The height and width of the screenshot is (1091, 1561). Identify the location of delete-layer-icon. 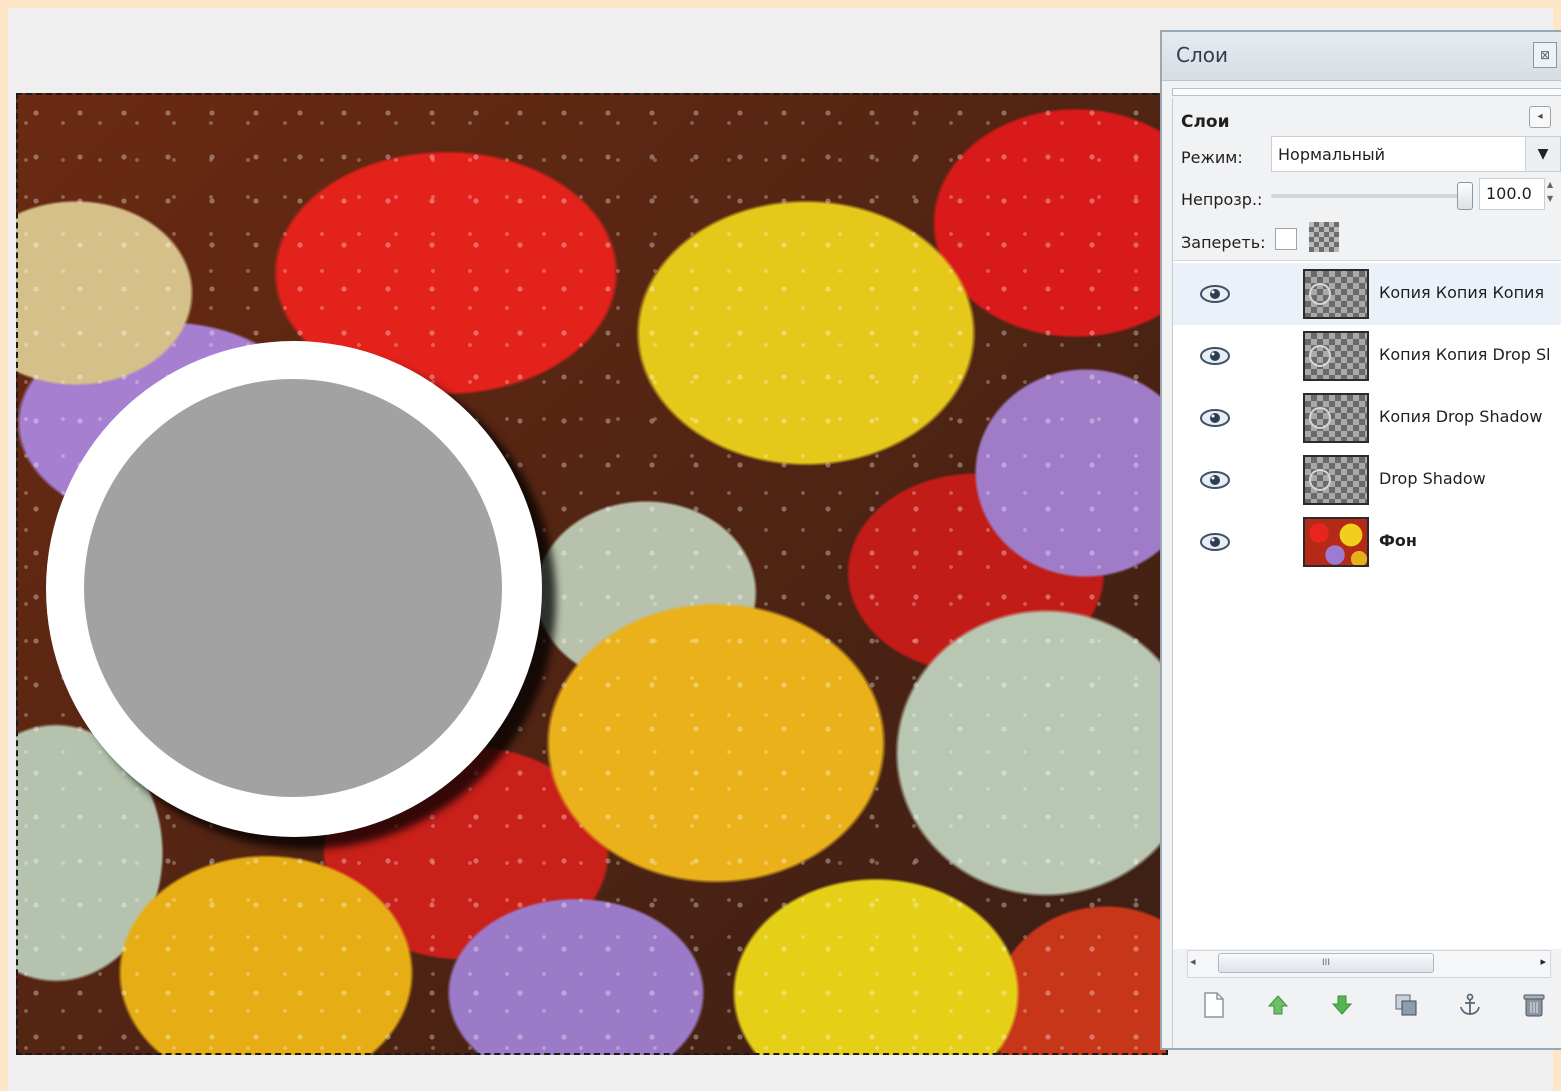
(1534, 1005).